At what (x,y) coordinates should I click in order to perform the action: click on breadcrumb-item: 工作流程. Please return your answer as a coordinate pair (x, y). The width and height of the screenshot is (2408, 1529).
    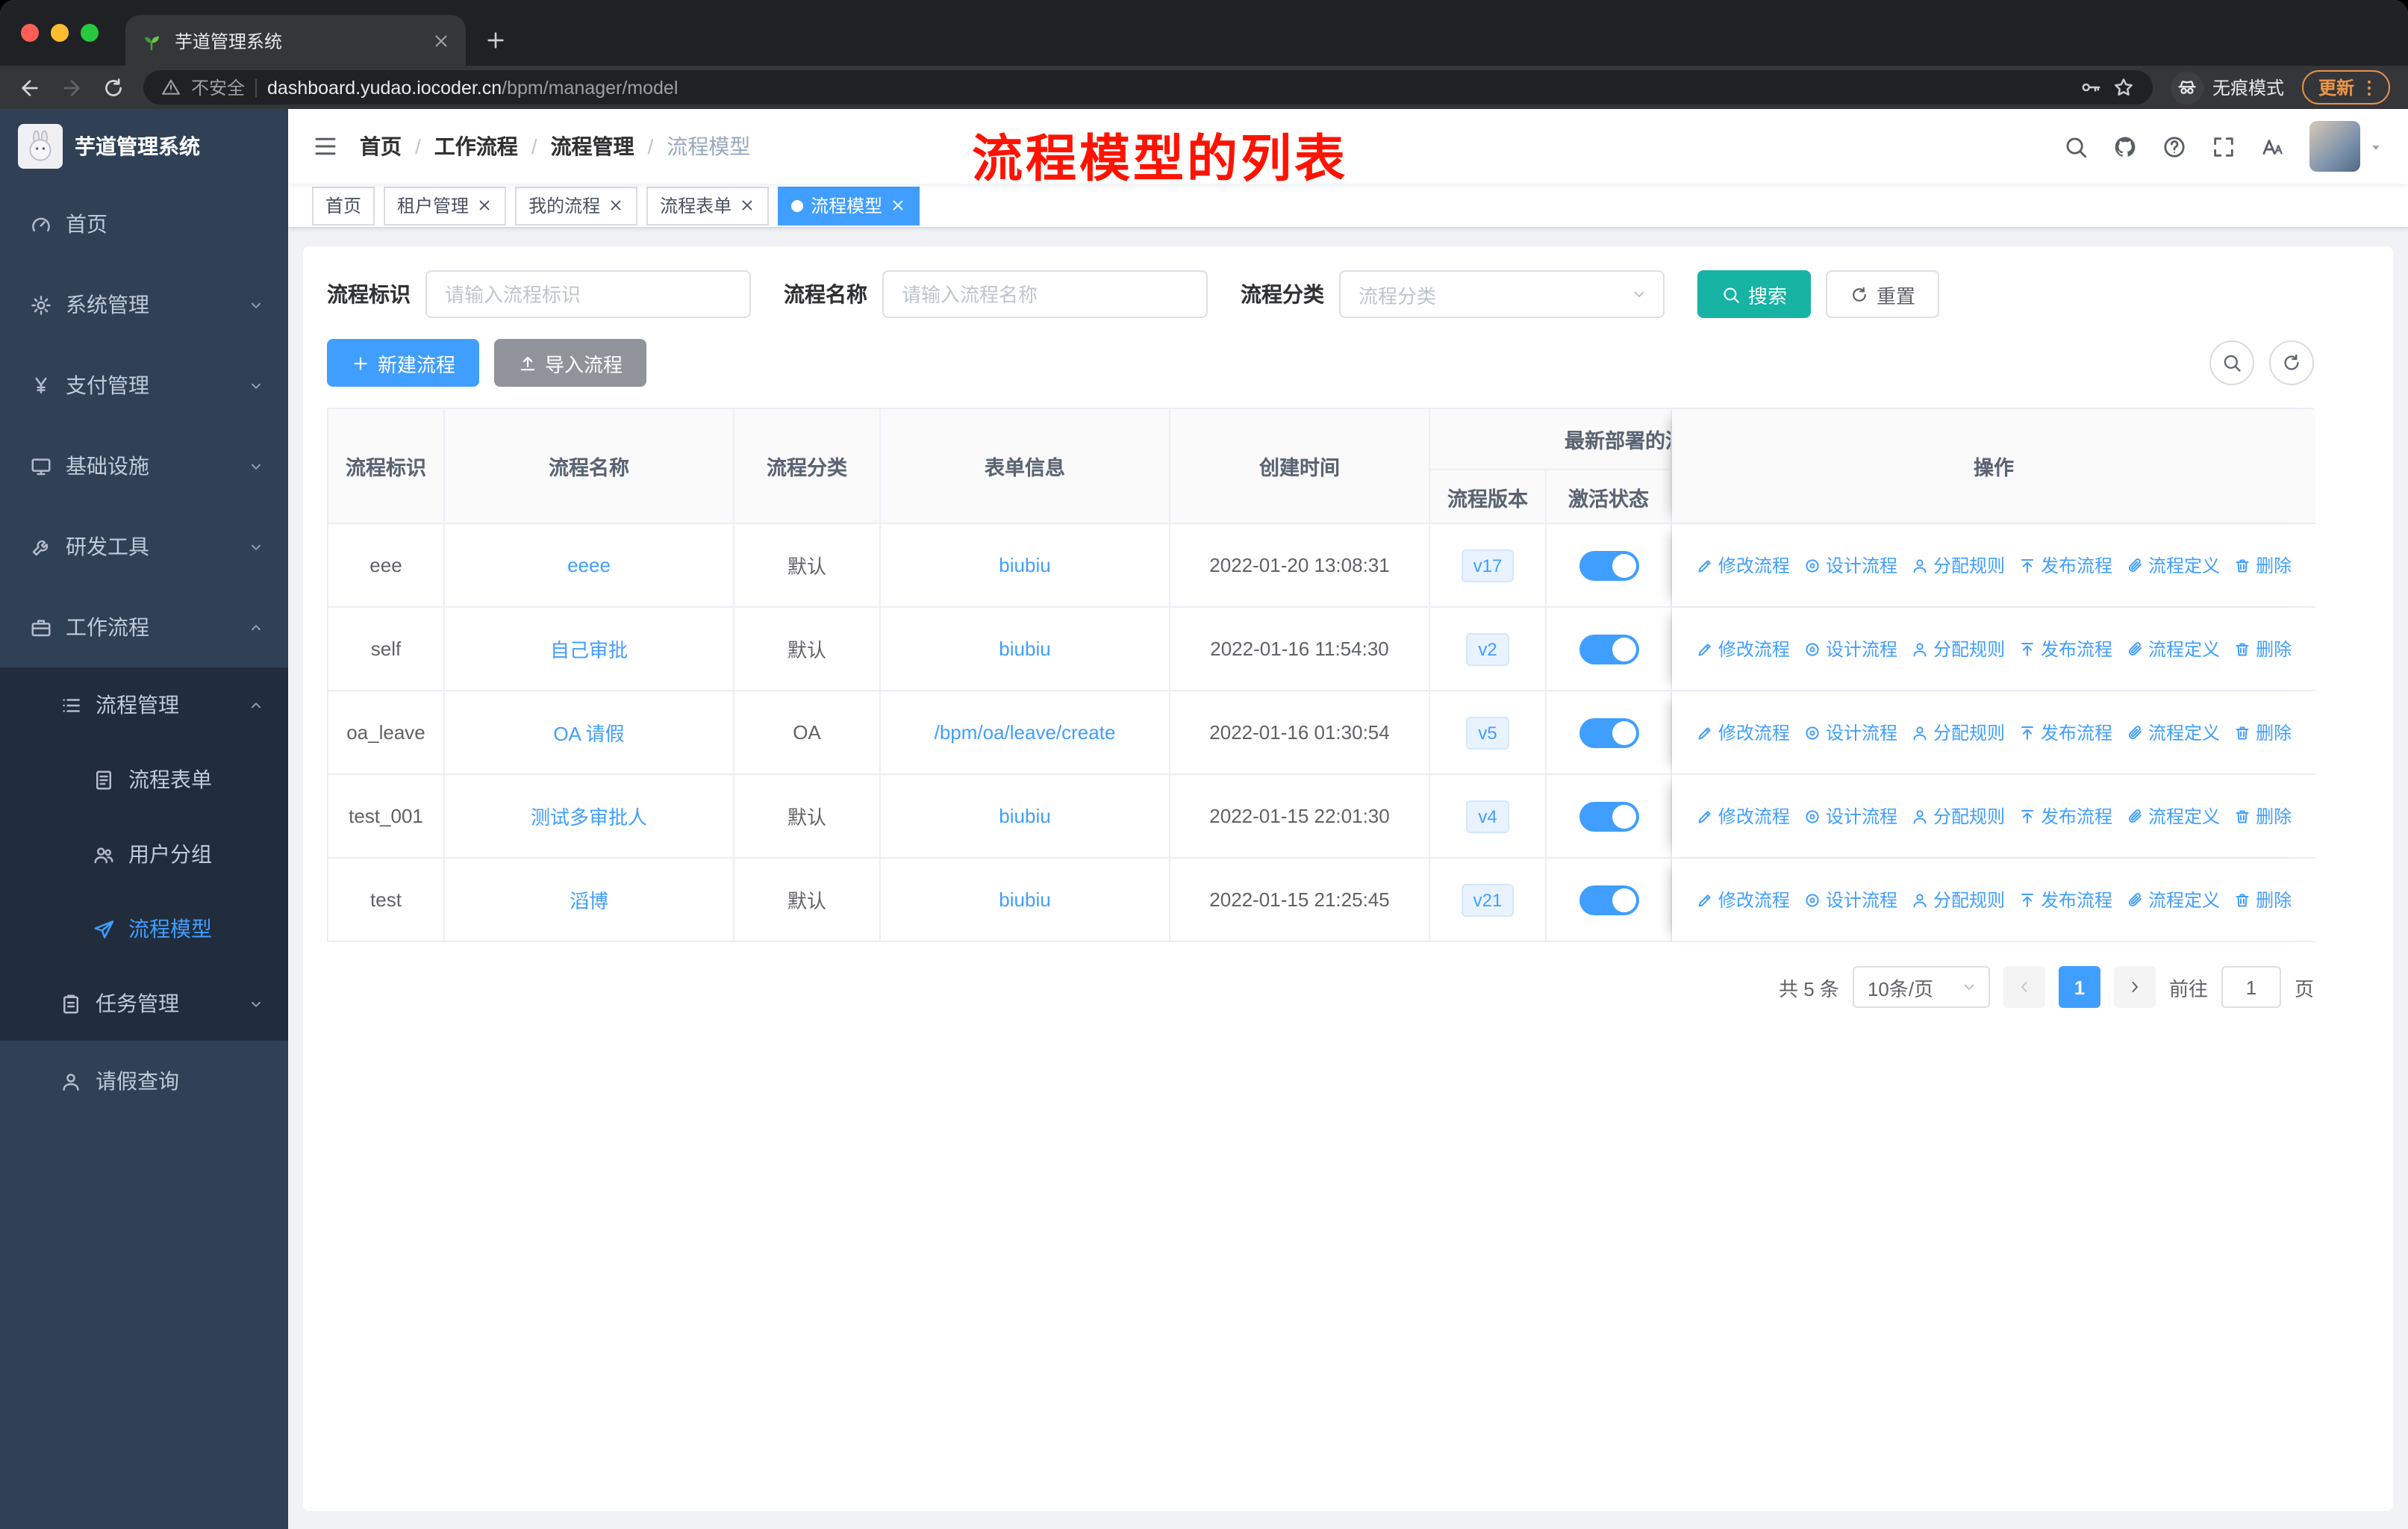
    Looking at the image, I should click on (476, 146).